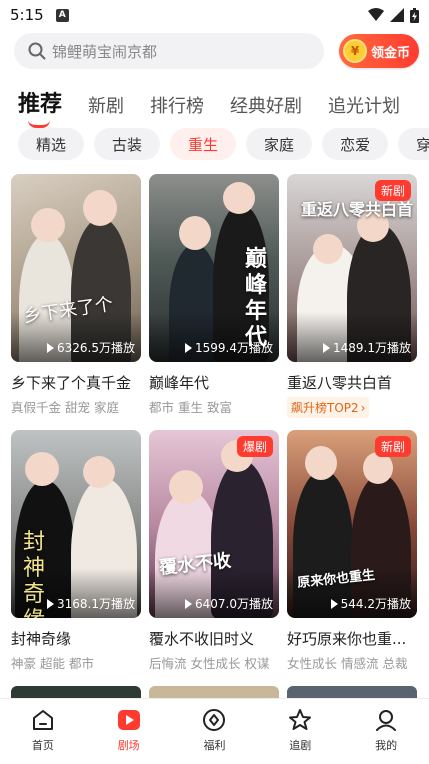  I want to click on drama-tags: 神豪 超能 都市, so click(52, 663).